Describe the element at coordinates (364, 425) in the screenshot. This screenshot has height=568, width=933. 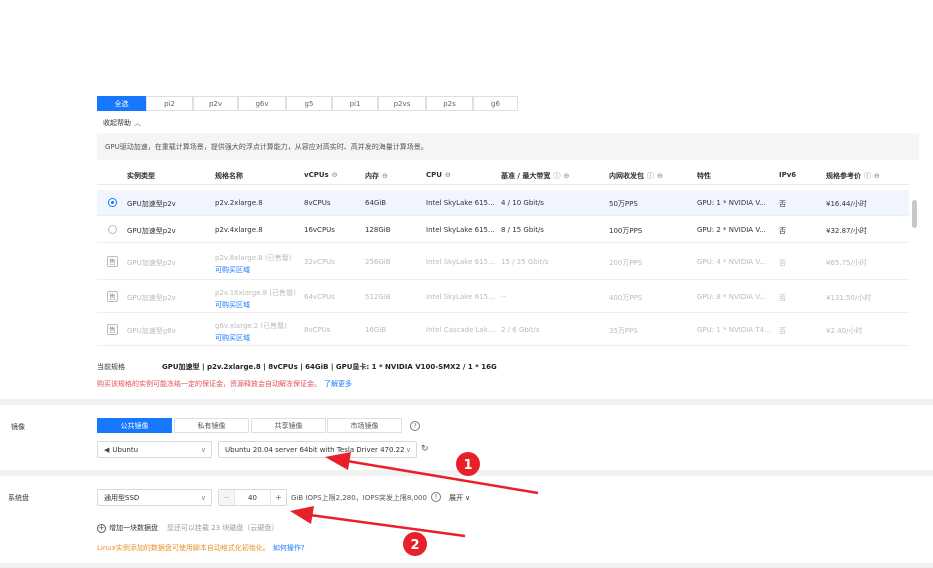
I see `image-tab-3: 市场镜像` at that location.